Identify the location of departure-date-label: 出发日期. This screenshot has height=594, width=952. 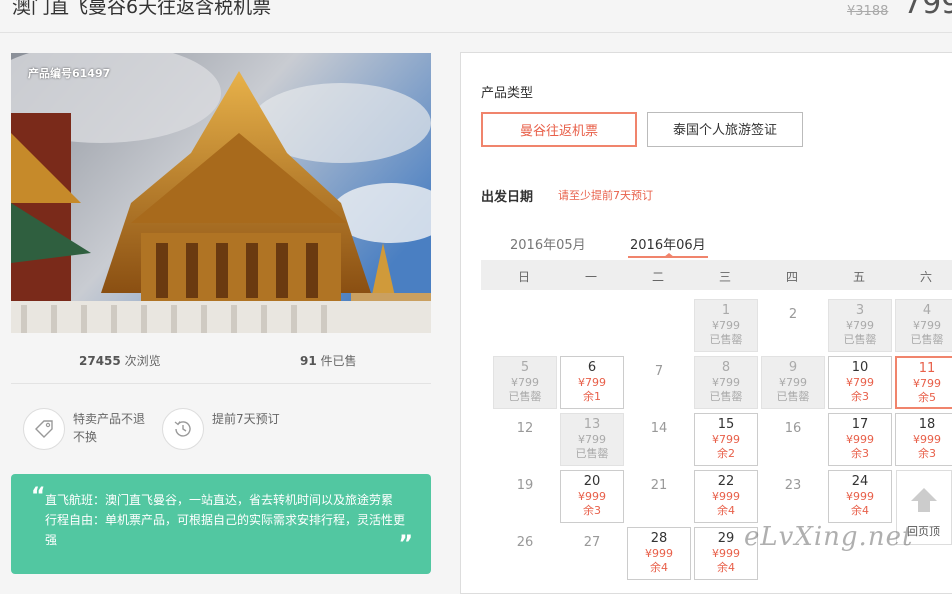
(507, 197).